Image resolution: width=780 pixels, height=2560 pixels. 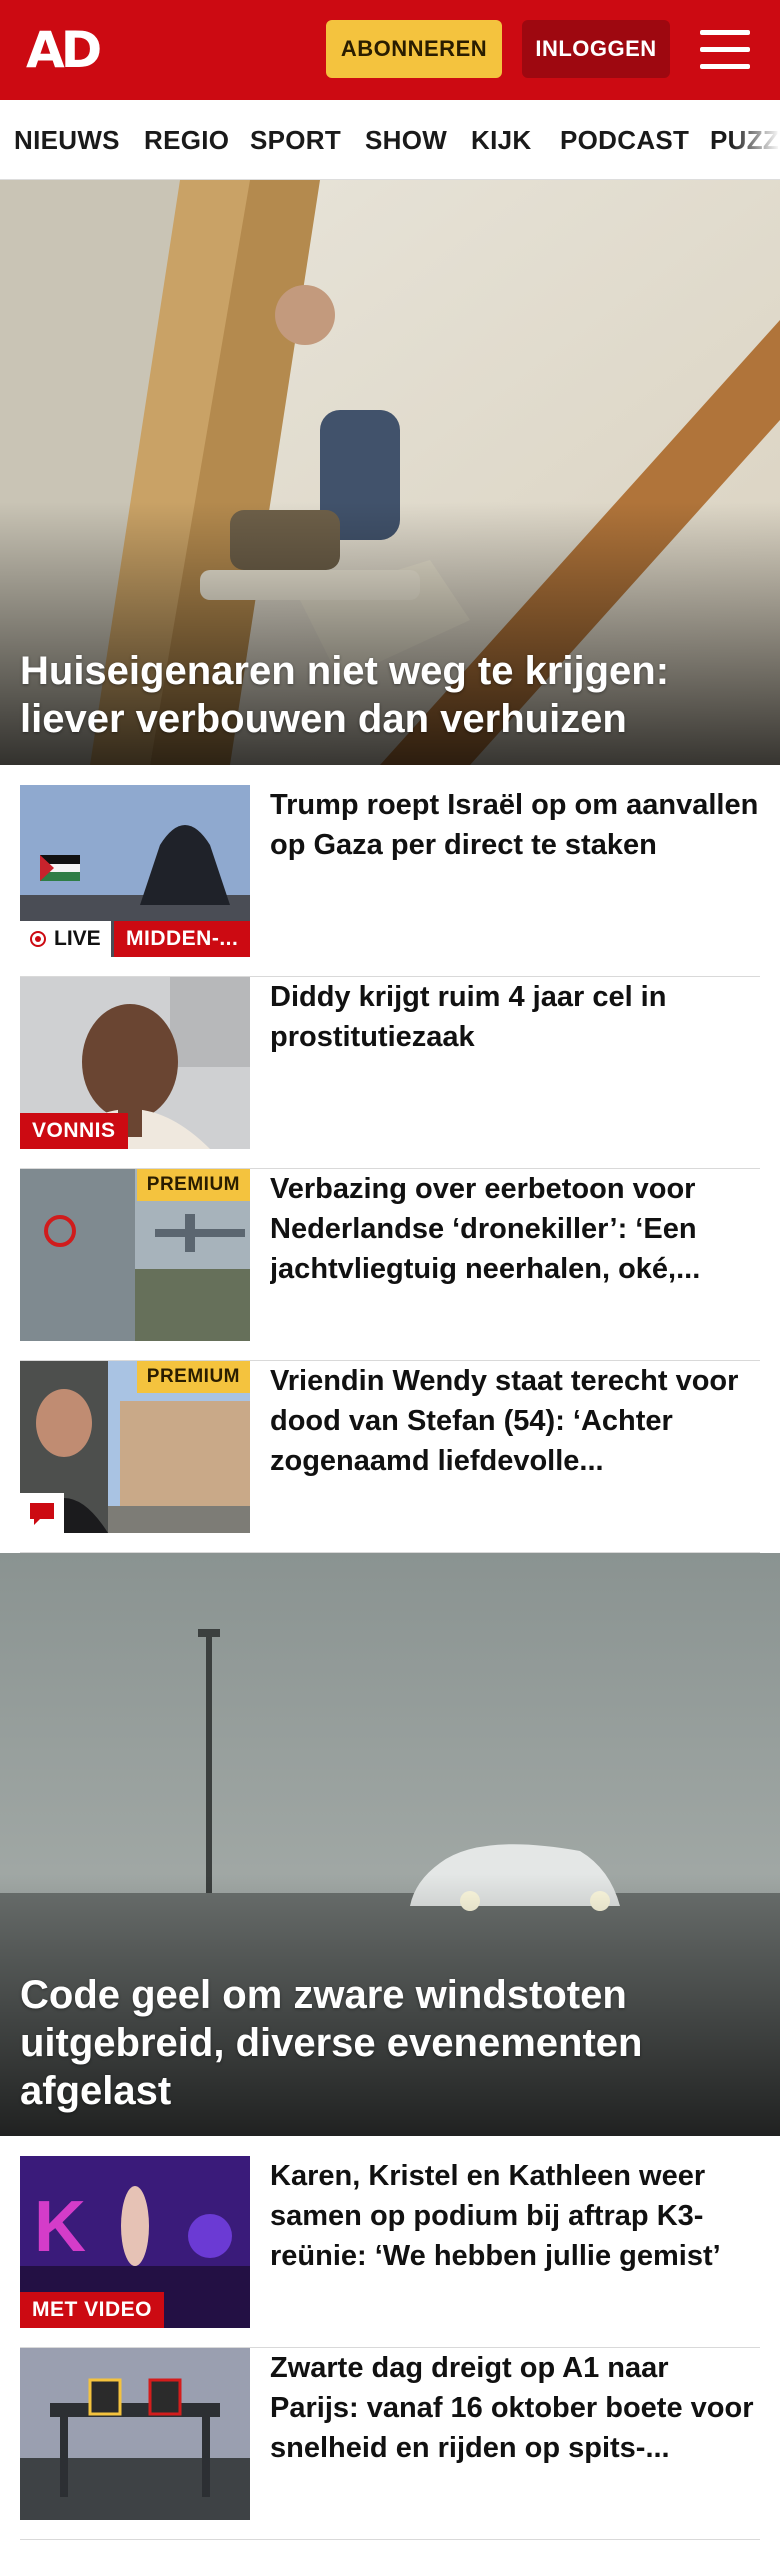 I want to click on nav-item-show: SHOW, so click(x=406, y=139).